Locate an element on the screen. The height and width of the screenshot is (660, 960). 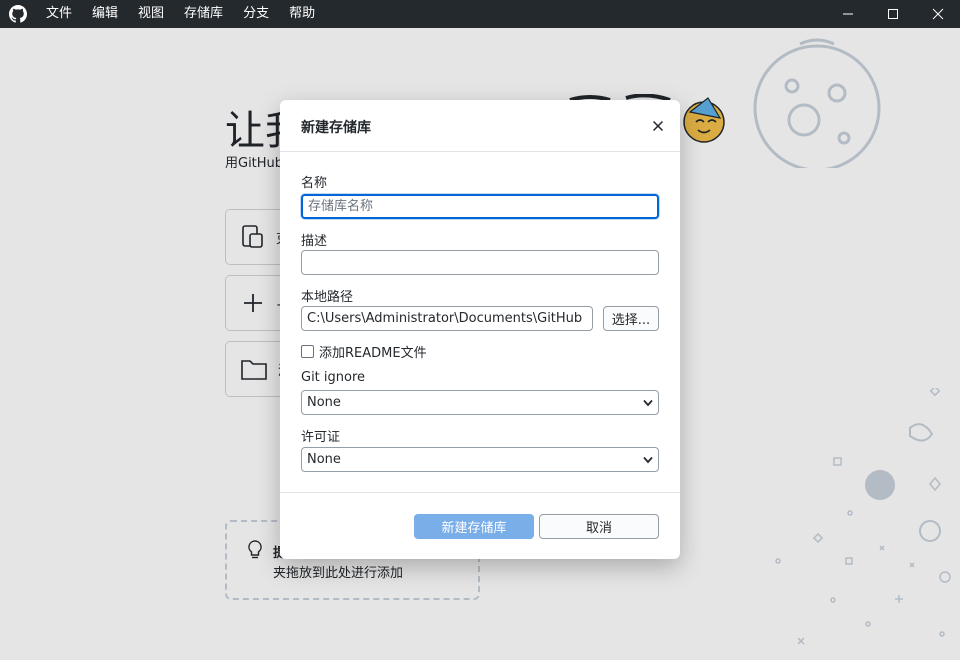
license-selected-value: None is located at coordinates (324, 459).